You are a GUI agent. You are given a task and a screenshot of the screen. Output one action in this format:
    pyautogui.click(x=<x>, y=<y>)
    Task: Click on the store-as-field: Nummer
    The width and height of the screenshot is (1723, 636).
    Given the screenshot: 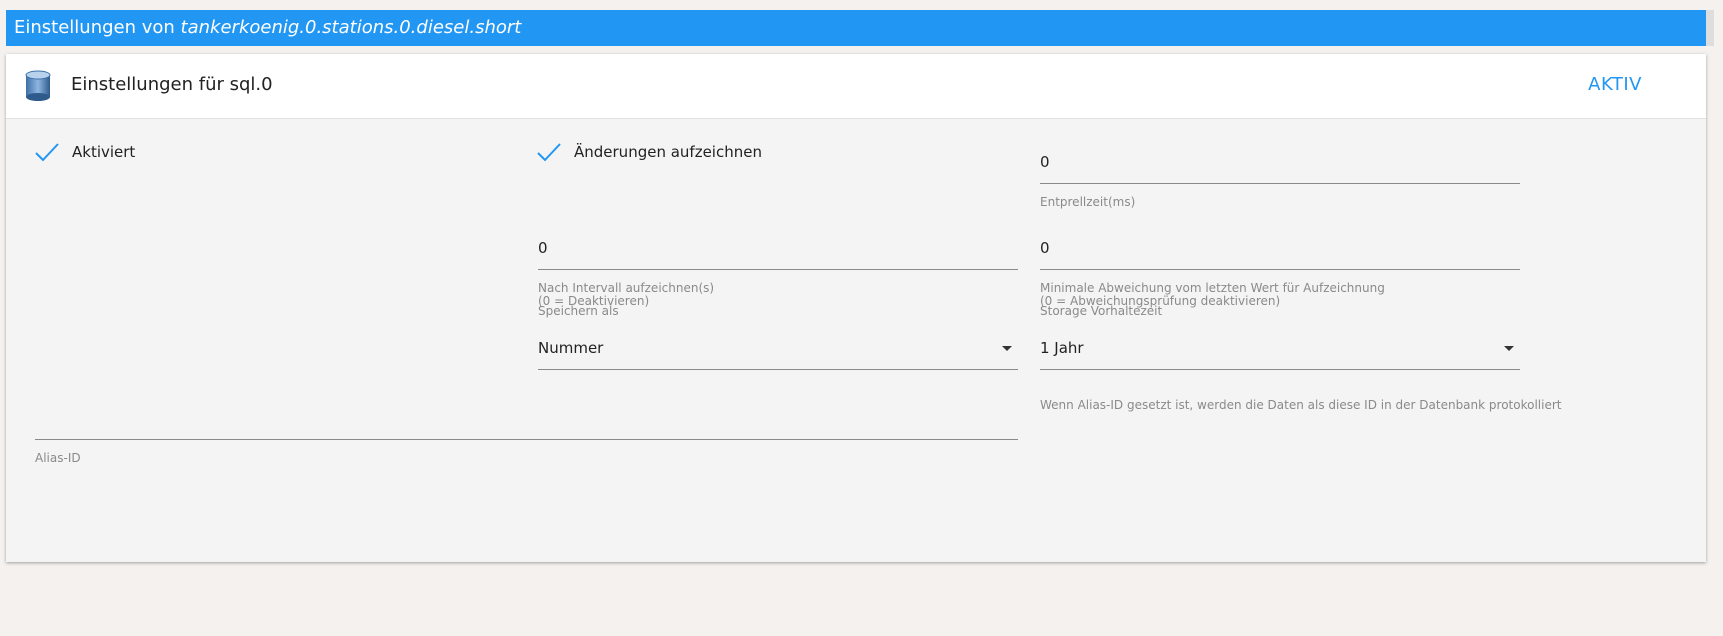 What is the action you would take?
    pyautogui.click(x=778, y=352)
    